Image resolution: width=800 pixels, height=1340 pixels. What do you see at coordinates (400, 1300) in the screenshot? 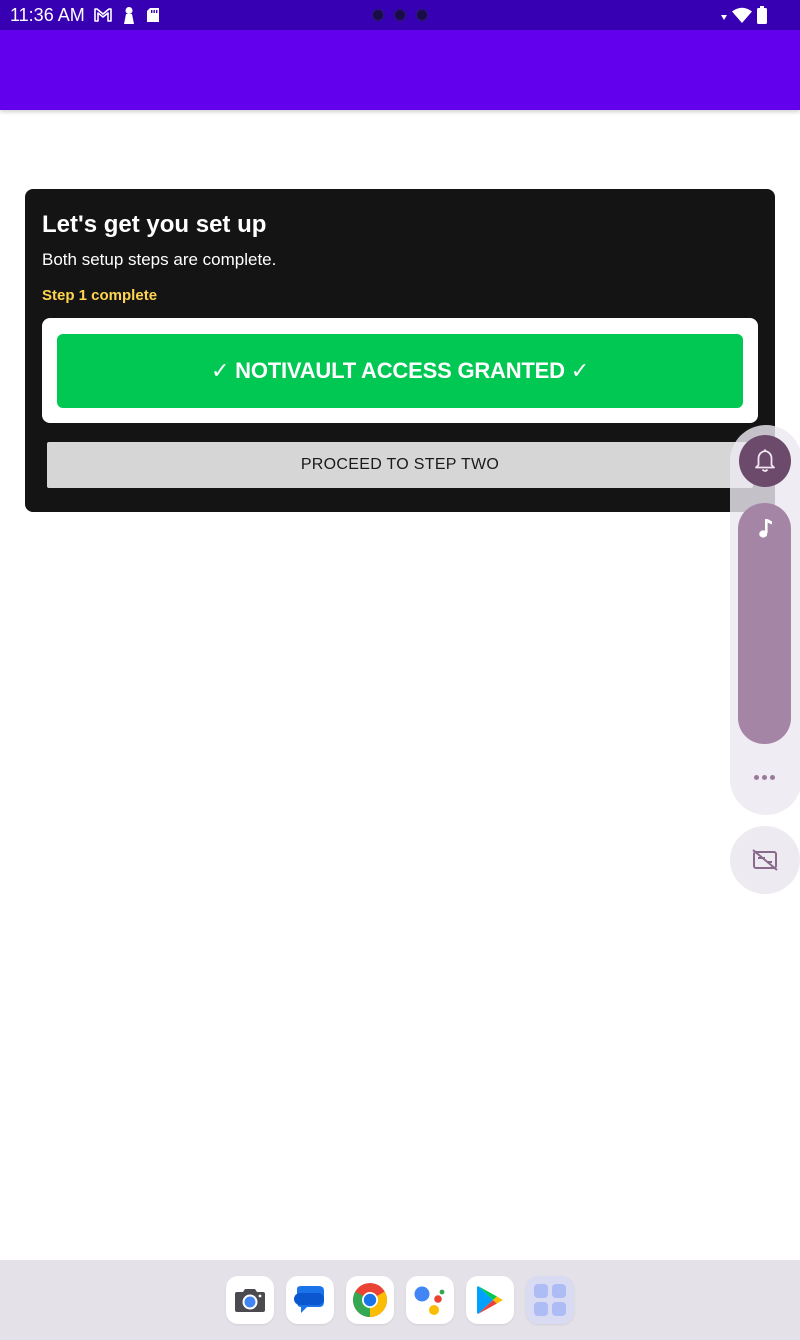
I see `app-dock` at bounding box center [400, 1300].